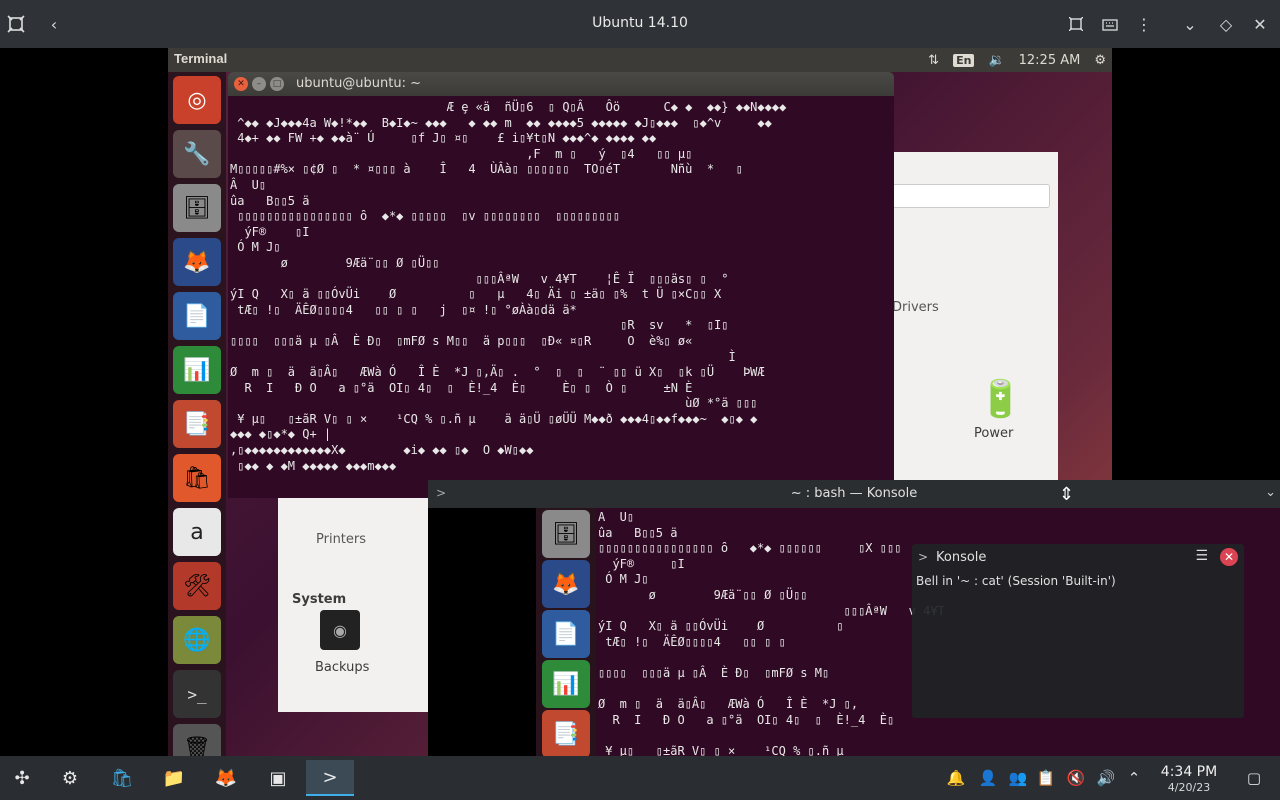 Image resolution: width=1280 pixels, height=800 pixels. Describe the element at coordinates (721, 749) in the screenshot. I see `konsole-line: ¥ µ▯ ▯±ãR V▯ ▯ × ¹CQ % ▯.ñ µ` at that location.